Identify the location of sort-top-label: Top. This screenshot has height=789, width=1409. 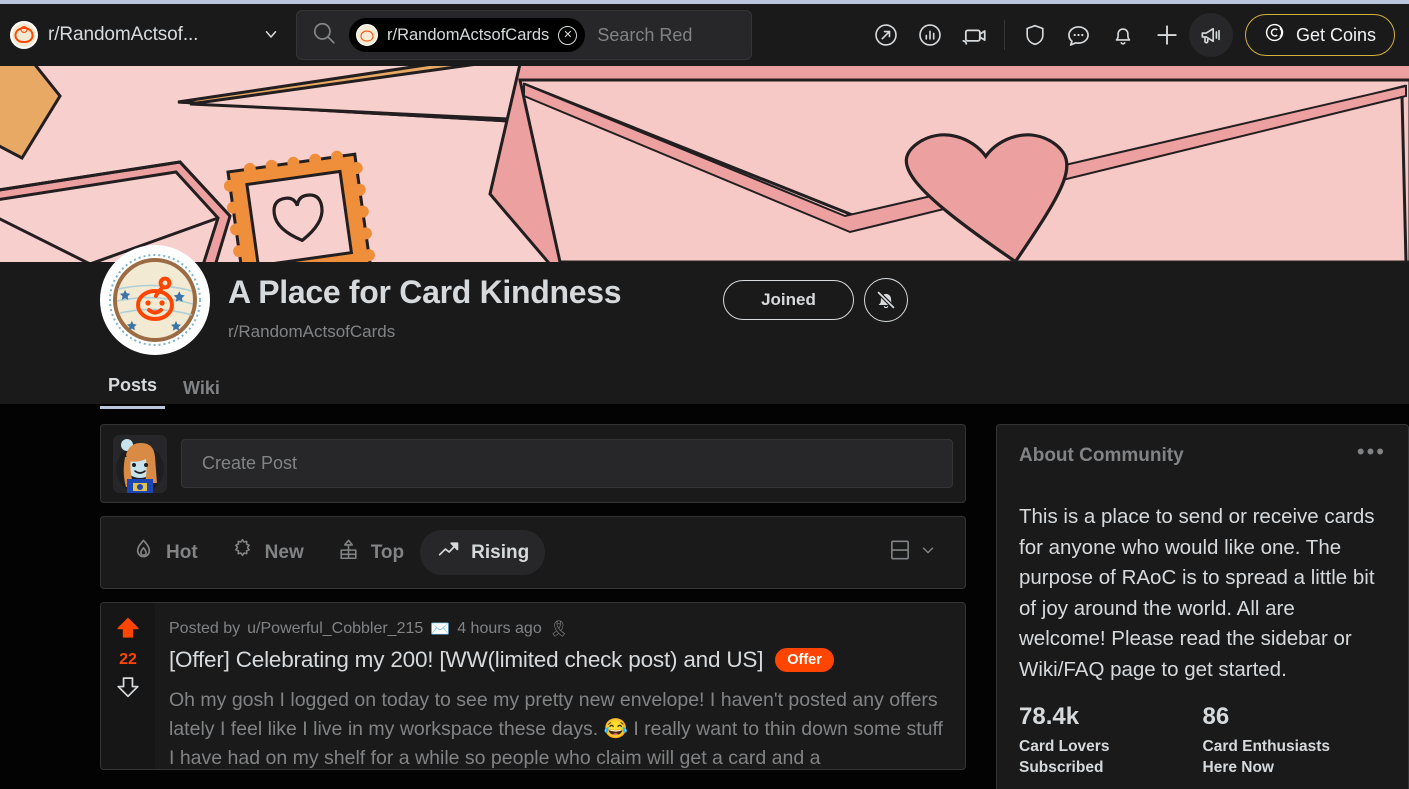
(387, 552).